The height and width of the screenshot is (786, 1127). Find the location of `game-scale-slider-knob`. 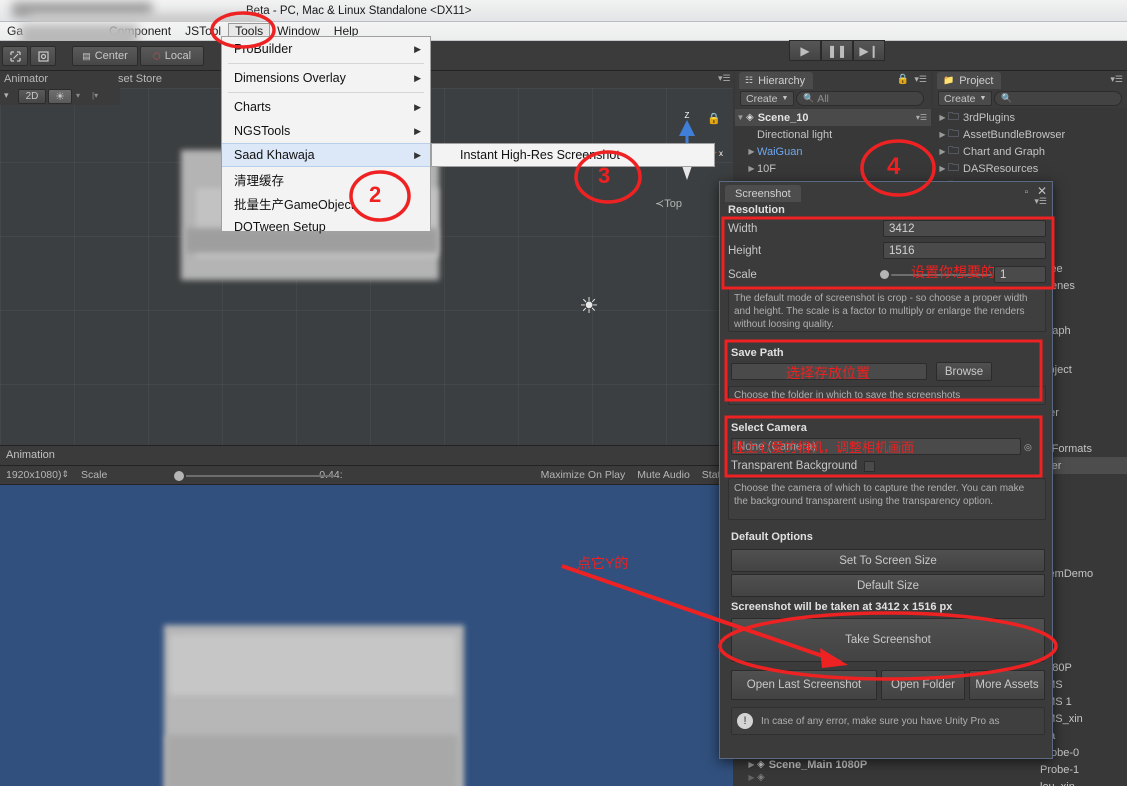

game-scale-slider-knob is located at coordinates (179, 476).